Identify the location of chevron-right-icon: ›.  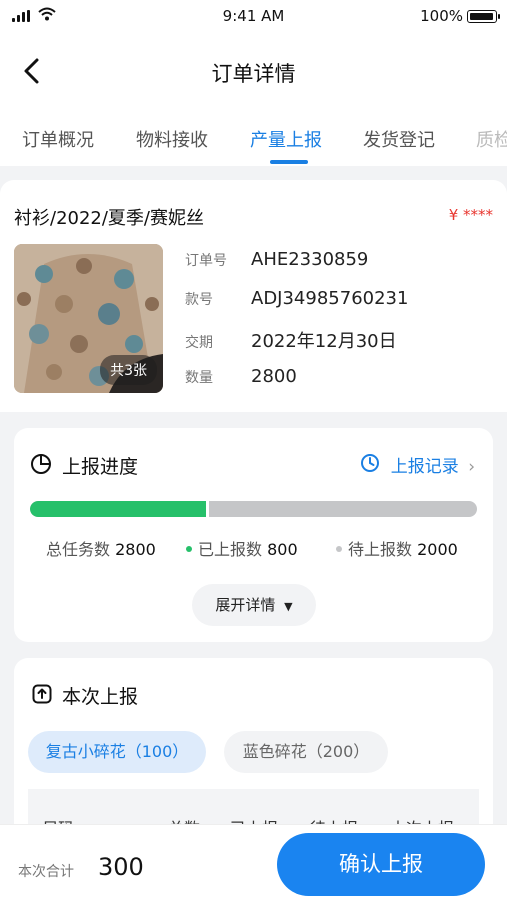
(471, 467).